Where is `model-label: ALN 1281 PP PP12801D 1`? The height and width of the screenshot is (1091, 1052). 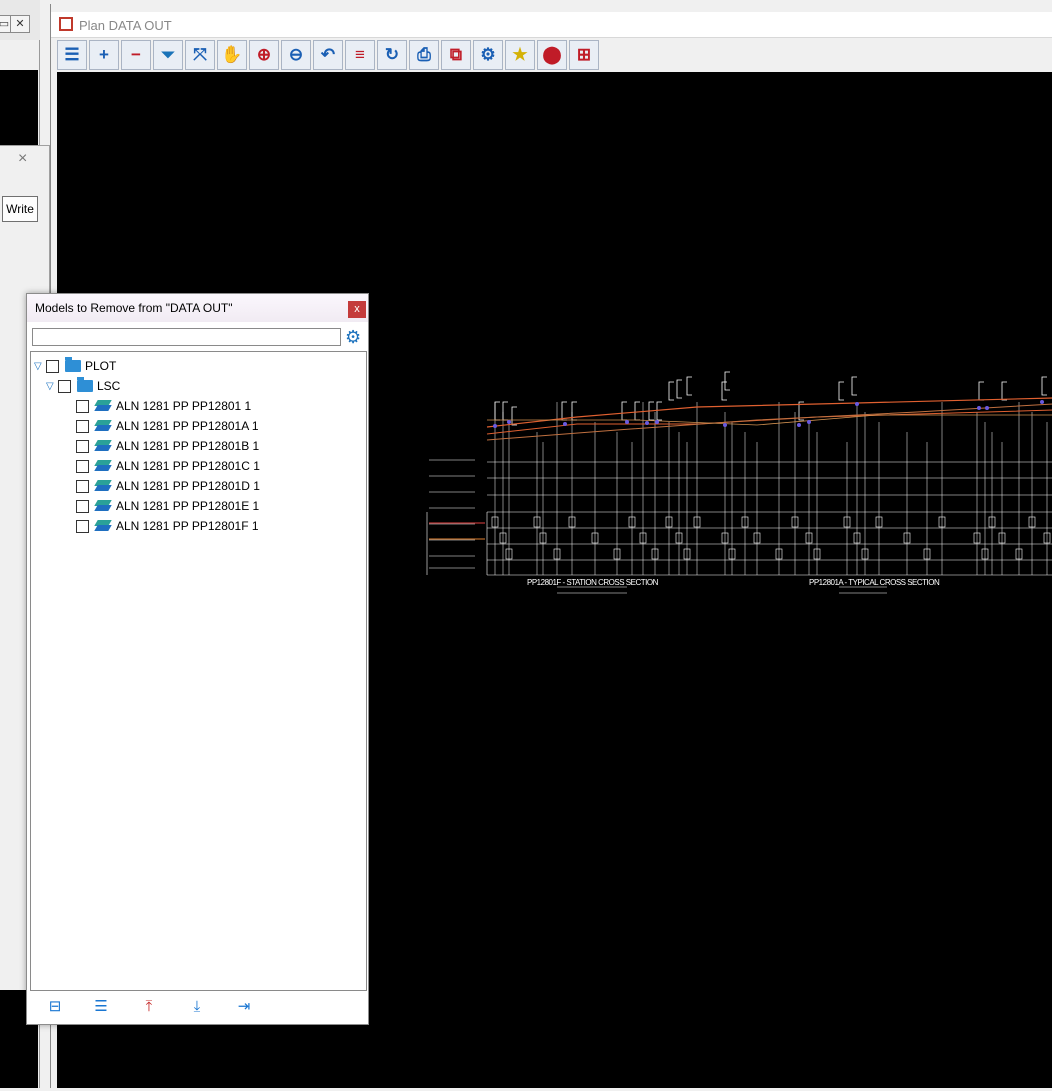
model-label: ALN 1281 PP PP12801D 1 is located at coordinates (188, 486).